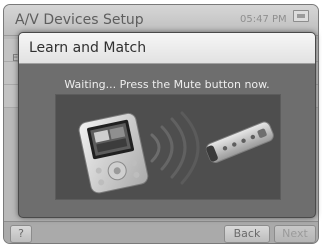  Describe the element at coordinates (295, 234) in the screenshot. I see `next-button: Next` at that location.